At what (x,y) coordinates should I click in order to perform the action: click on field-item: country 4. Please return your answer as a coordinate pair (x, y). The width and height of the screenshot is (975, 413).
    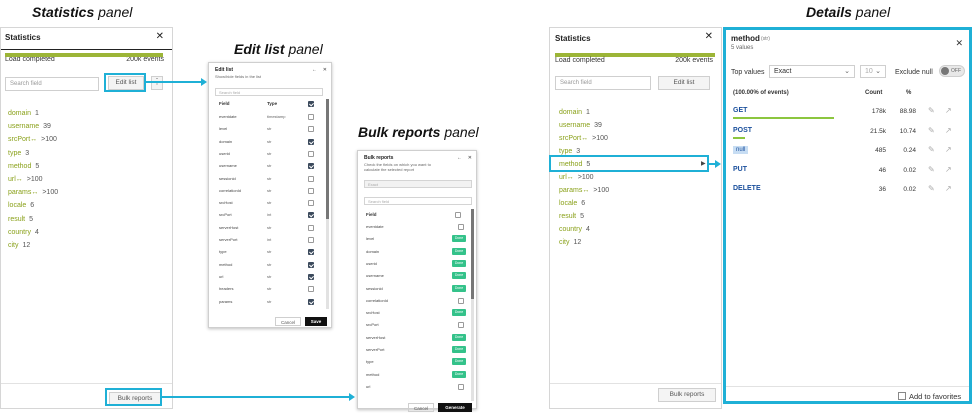
    Looking at the image, I should click on (574, 229).